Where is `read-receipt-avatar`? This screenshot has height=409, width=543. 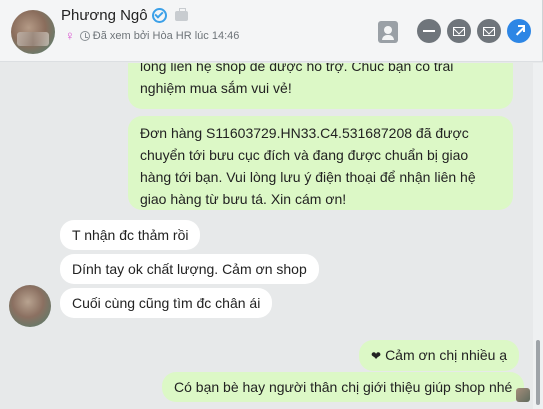
read-receipt-avatar is located at coordinates (523, 395).